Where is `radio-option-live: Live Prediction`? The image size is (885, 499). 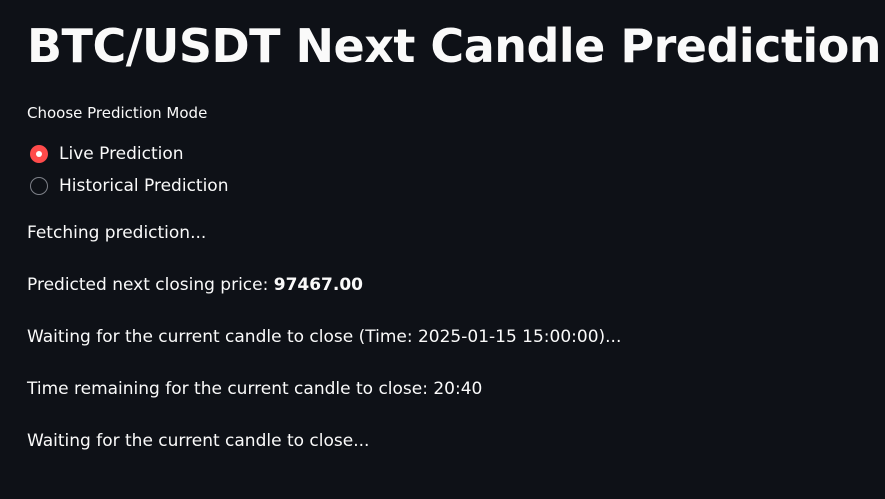 radio-option-live: Live Prediction is located at coordinates (129, 154).